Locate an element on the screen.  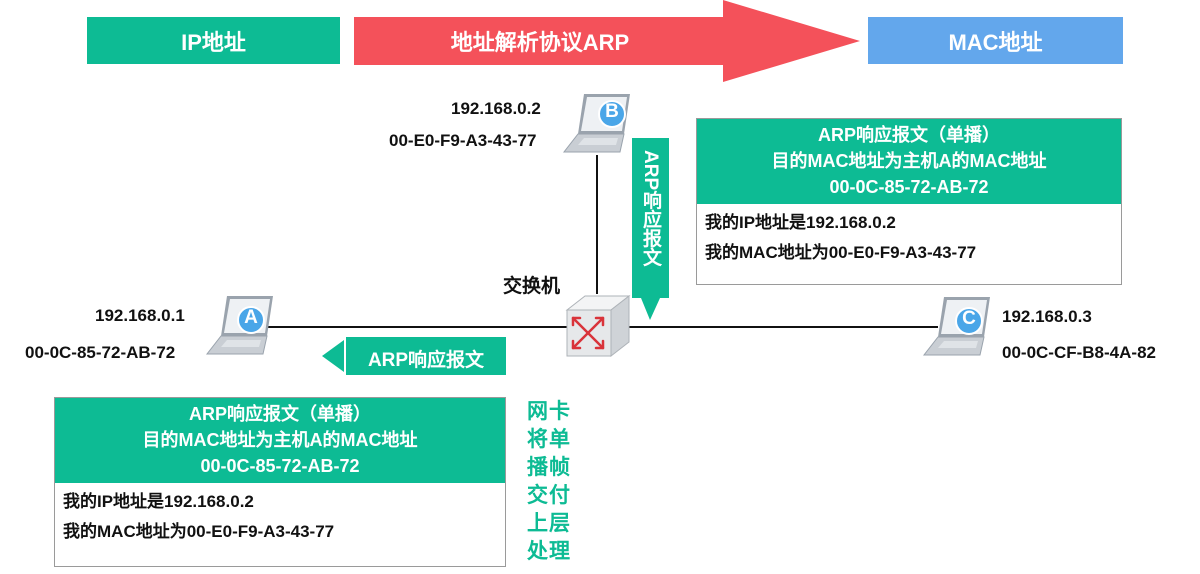
link-a-switch is located at coordinates (419, 327).